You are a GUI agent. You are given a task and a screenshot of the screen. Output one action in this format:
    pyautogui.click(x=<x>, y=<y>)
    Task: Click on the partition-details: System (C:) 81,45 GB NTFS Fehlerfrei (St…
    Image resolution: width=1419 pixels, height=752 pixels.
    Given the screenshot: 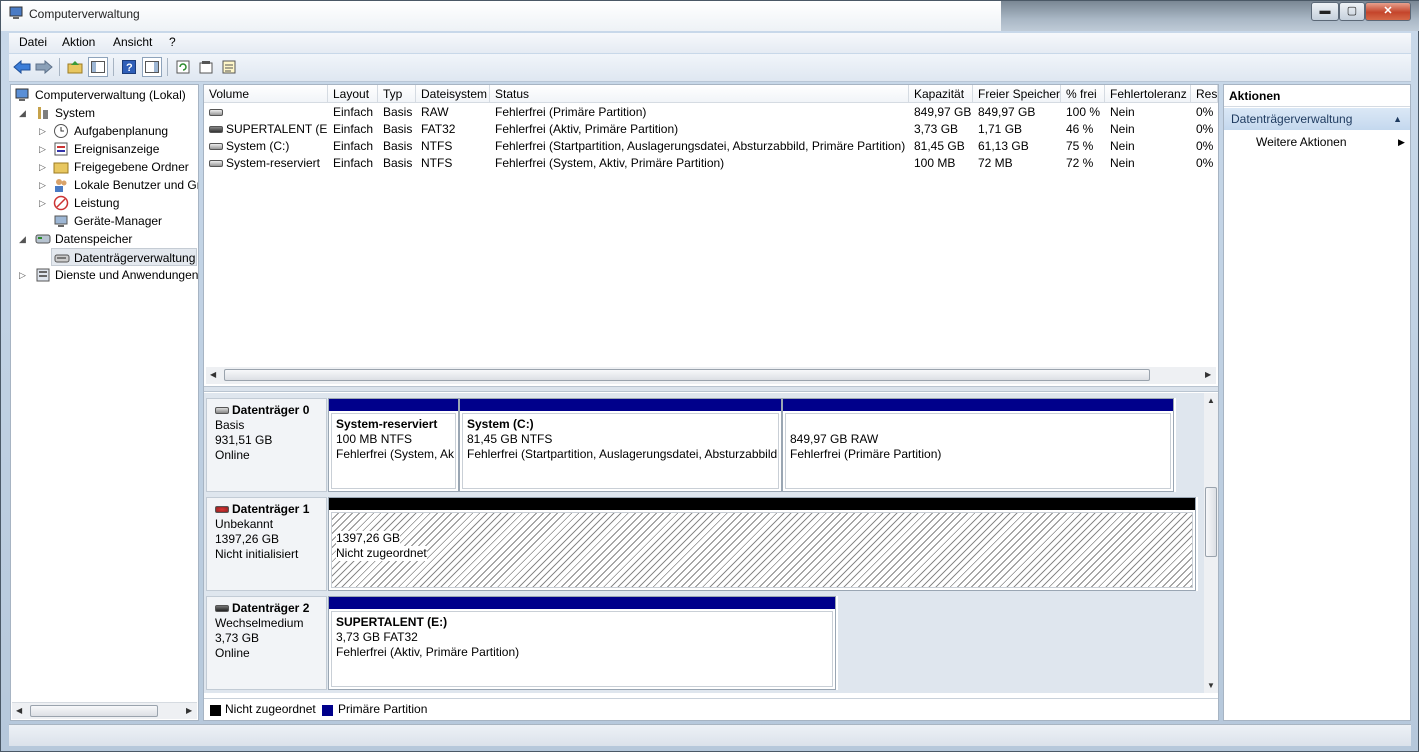 What is the action you would take?
    pyautogui.click(x=620, y=451)
    